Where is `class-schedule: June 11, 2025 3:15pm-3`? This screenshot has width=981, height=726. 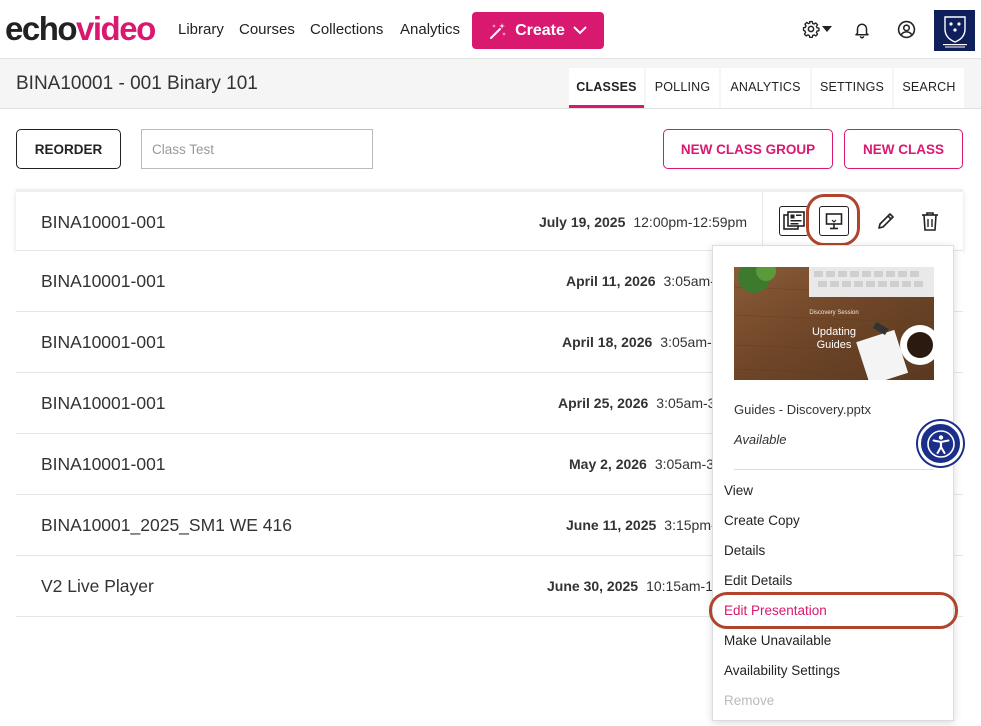
class-schedule: June 11, 2025 3:15pm-3 is located at coordinates (644, 525).